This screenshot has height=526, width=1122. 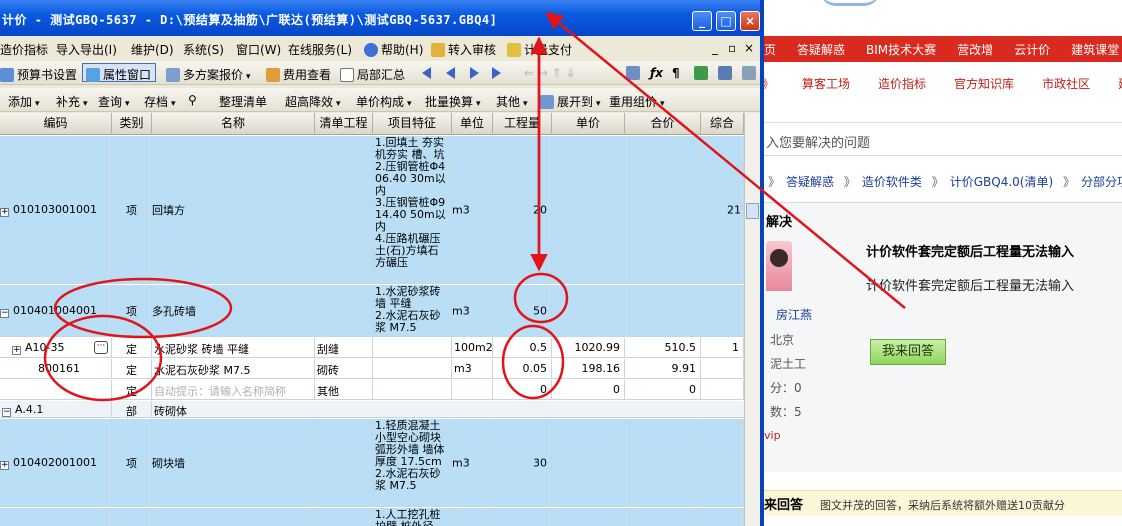 What do you see at coordinates (663, 348) in the screenshot?
I see `total-cell: 510.5` at bounding box center [663, 348].